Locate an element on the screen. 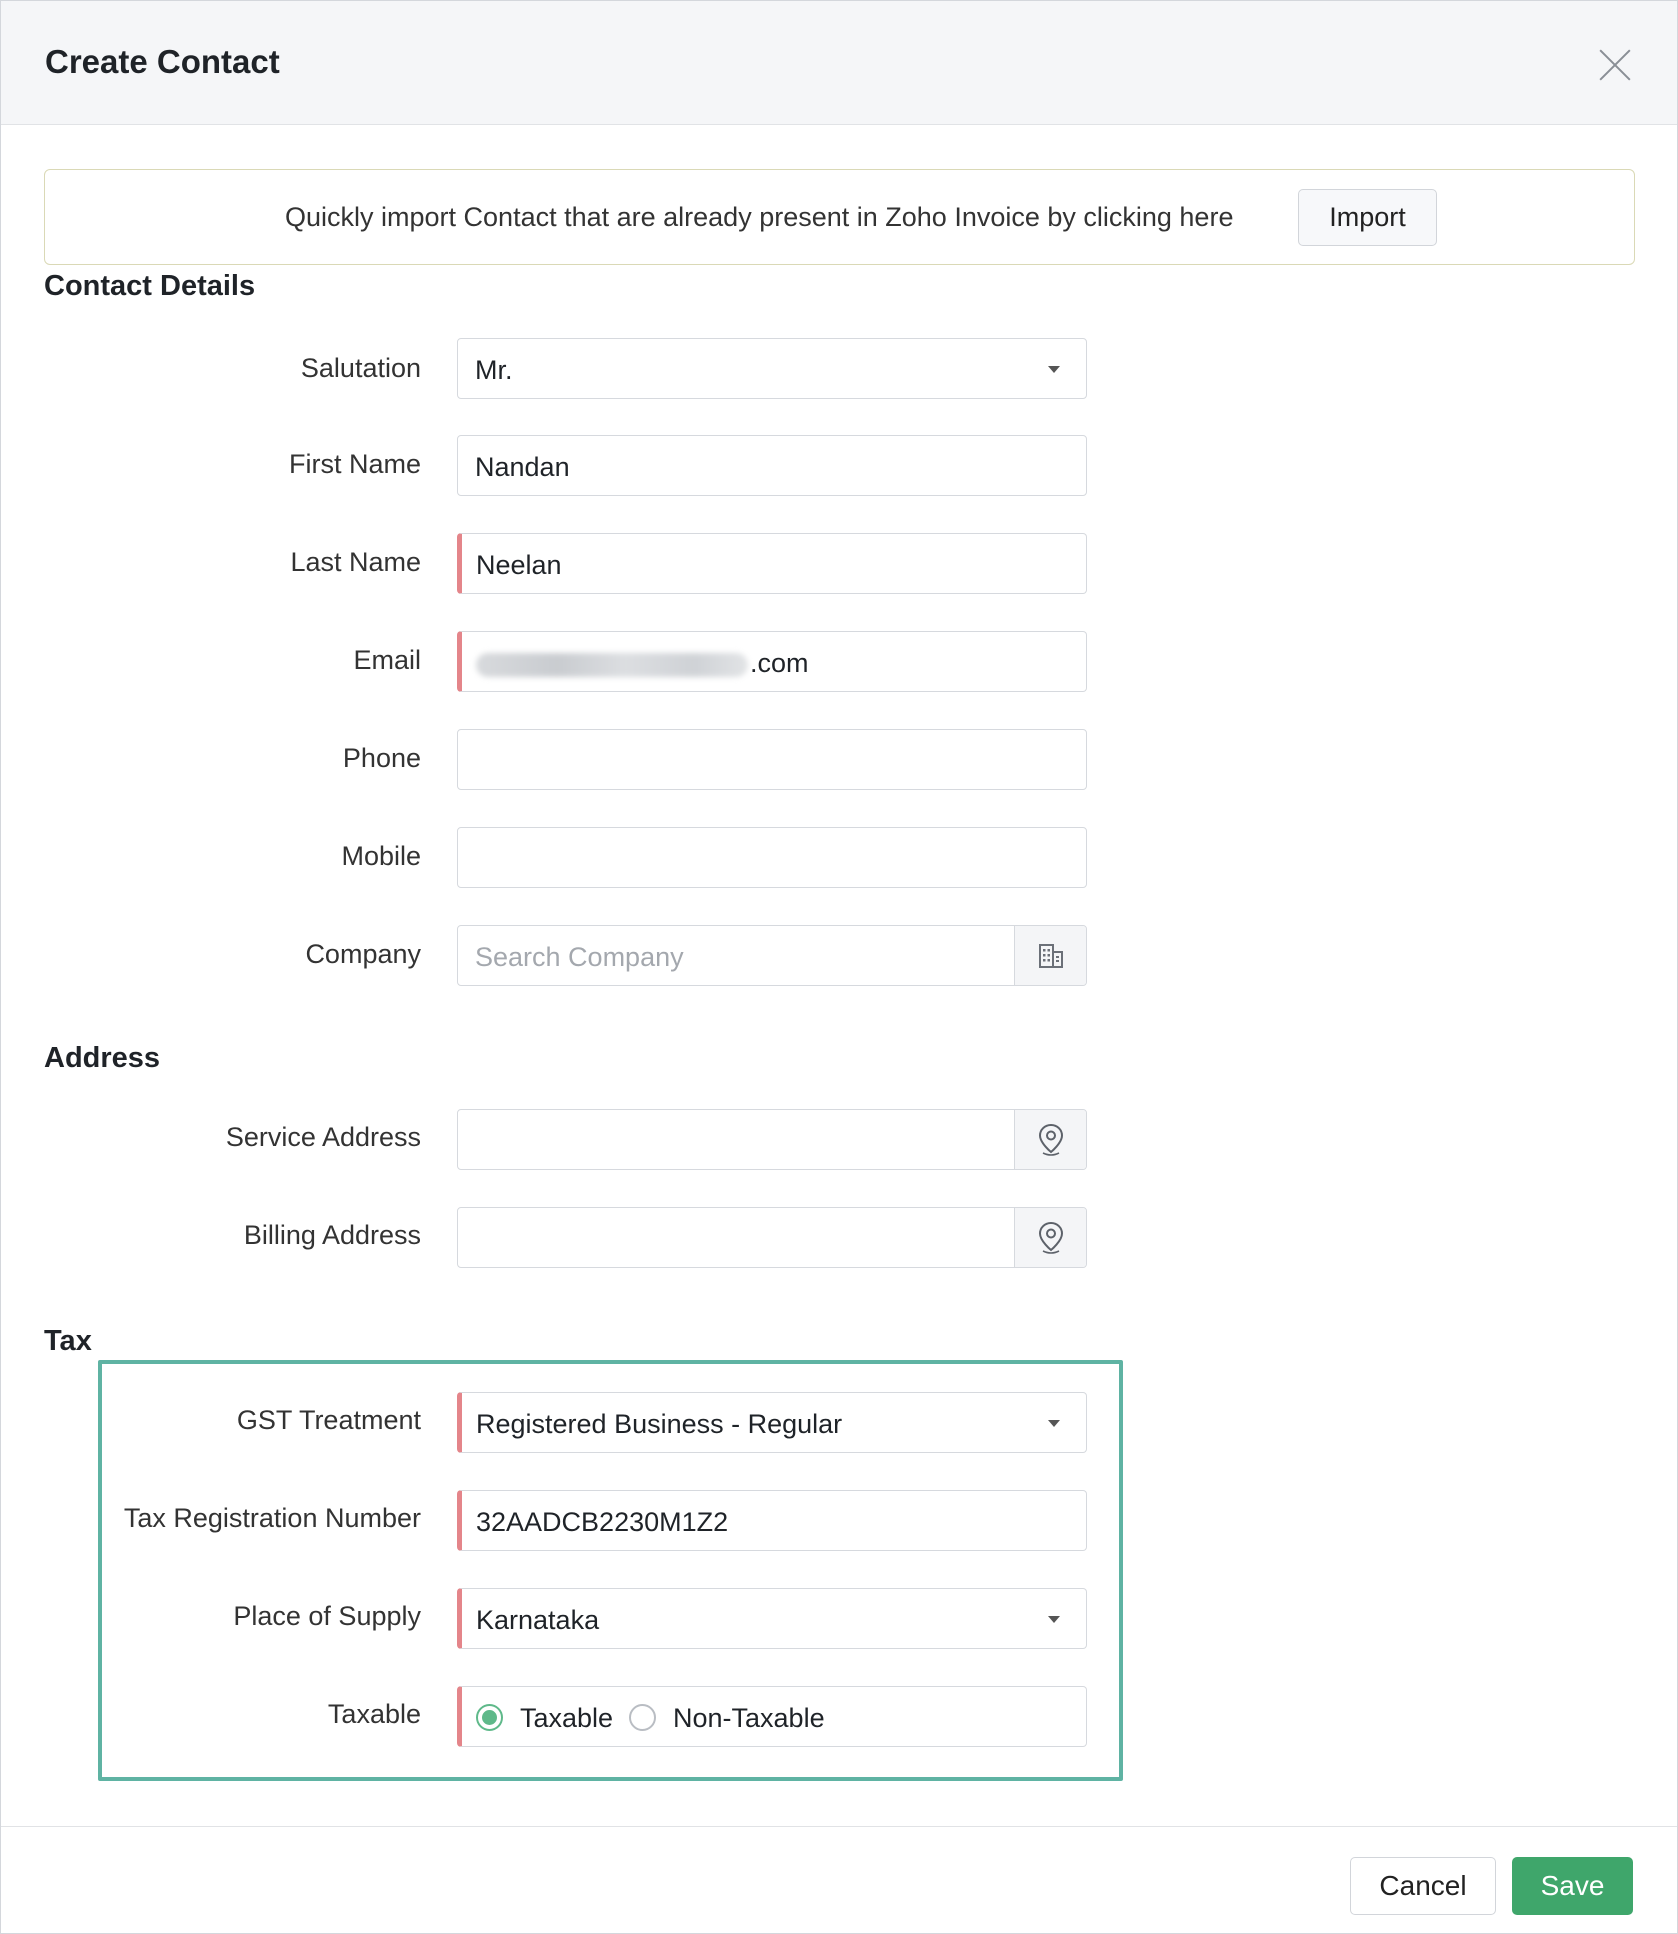 This screenshot has width=1678, height=1934. billing-address-field is located at coordinates (772, 1237).